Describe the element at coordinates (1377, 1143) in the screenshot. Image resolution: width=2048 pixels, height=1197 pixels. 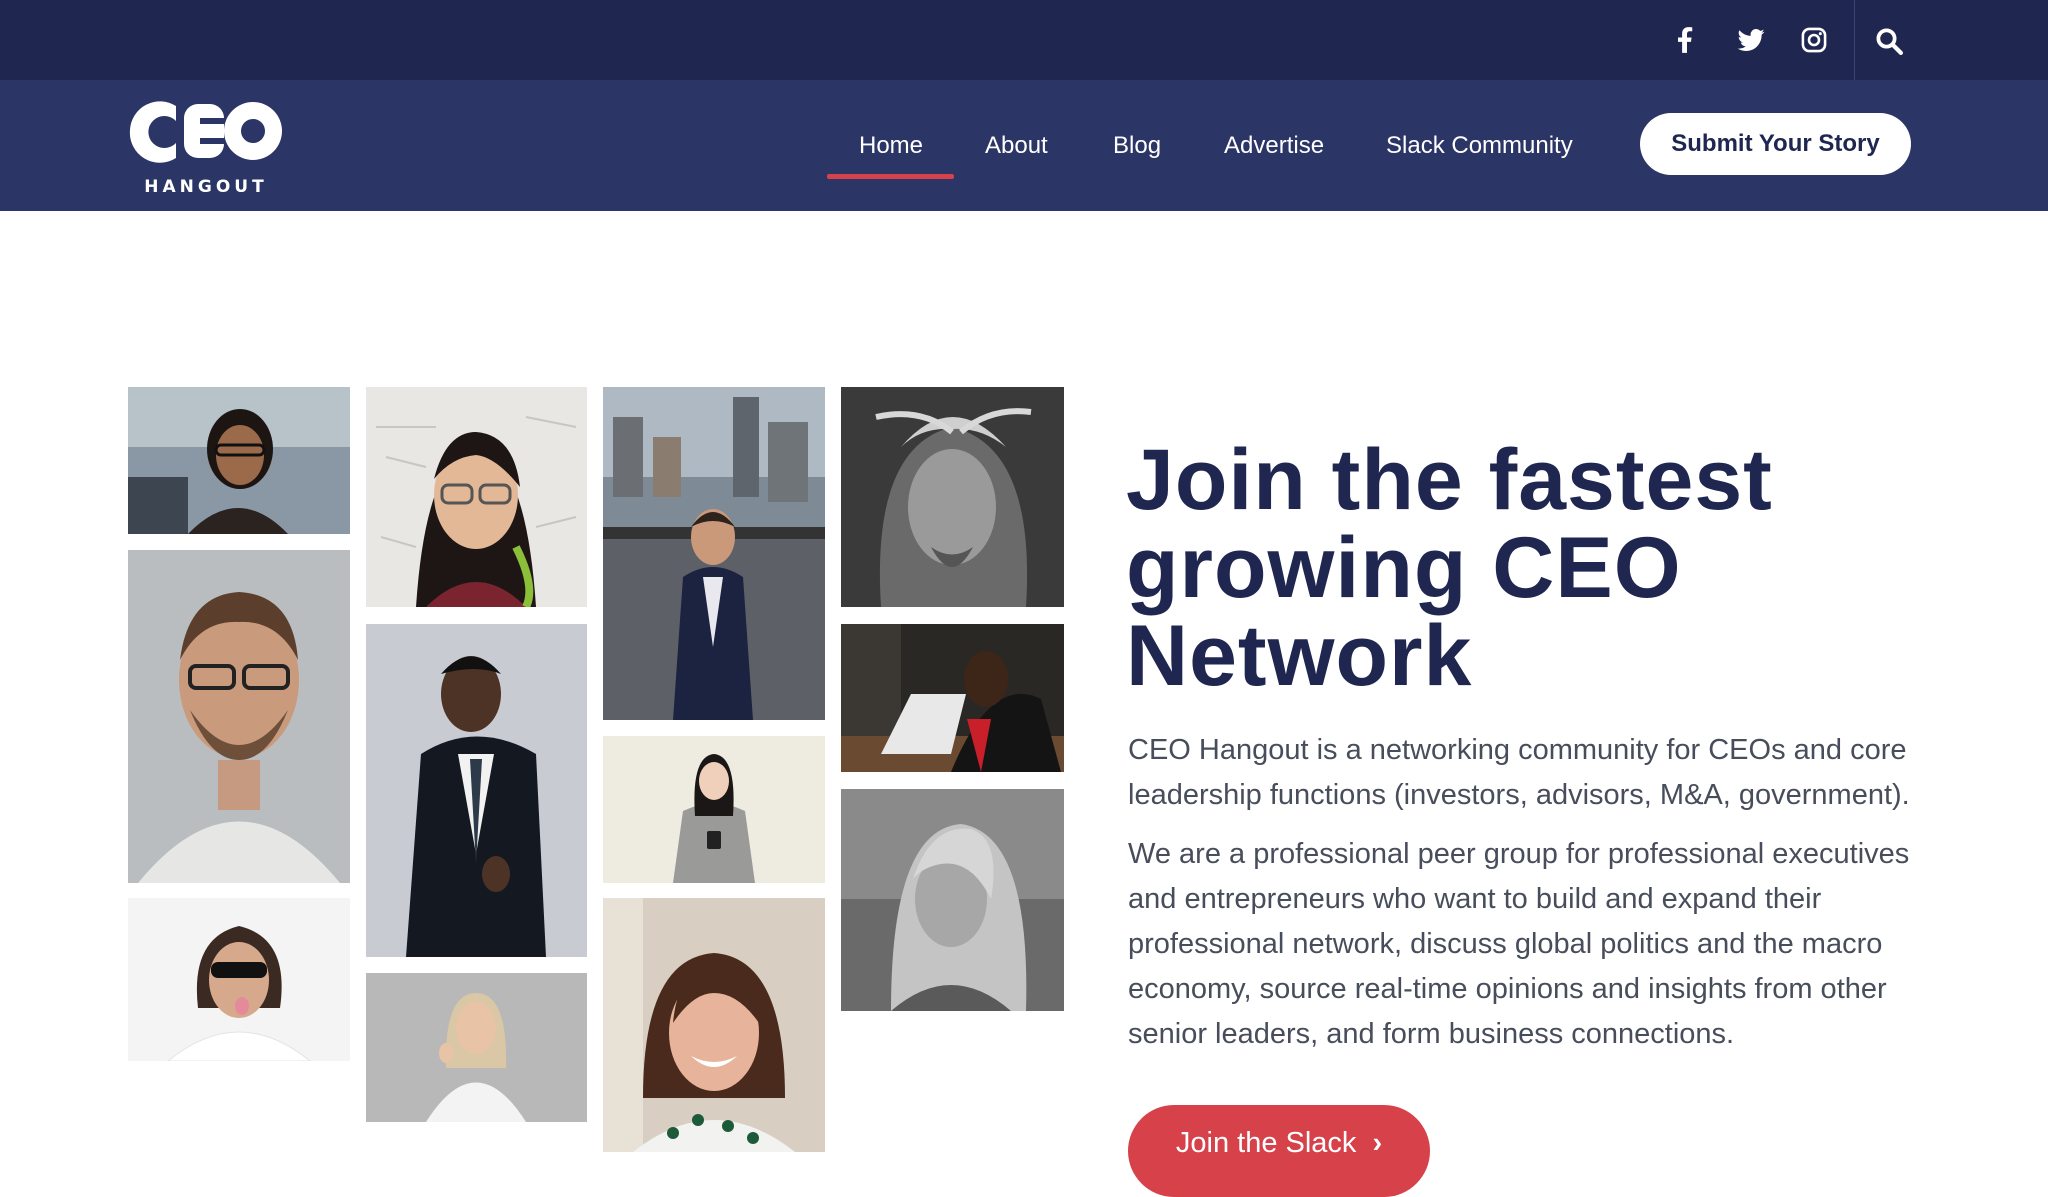
I see `chevron-right-icon: ›` at that location.